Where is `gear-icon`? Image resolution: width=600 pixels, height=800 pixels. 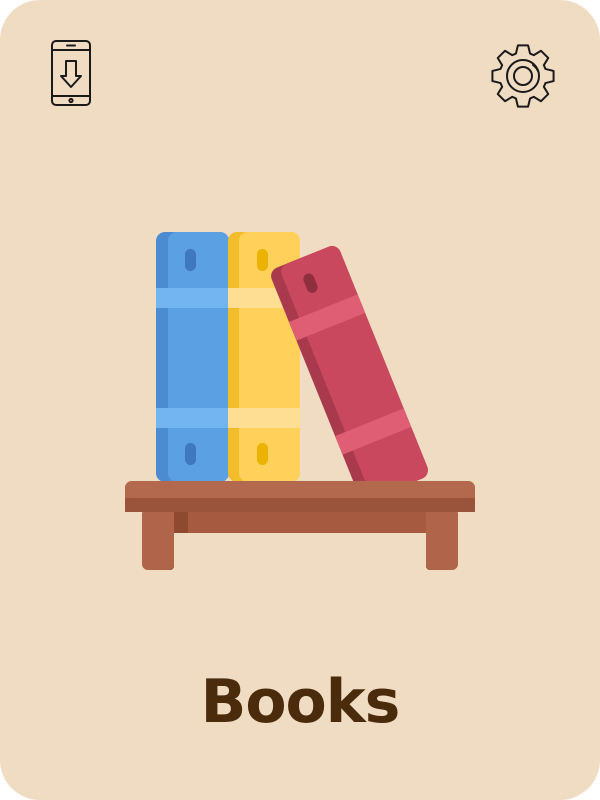
gear-icon is located at coordinates (523, 76).